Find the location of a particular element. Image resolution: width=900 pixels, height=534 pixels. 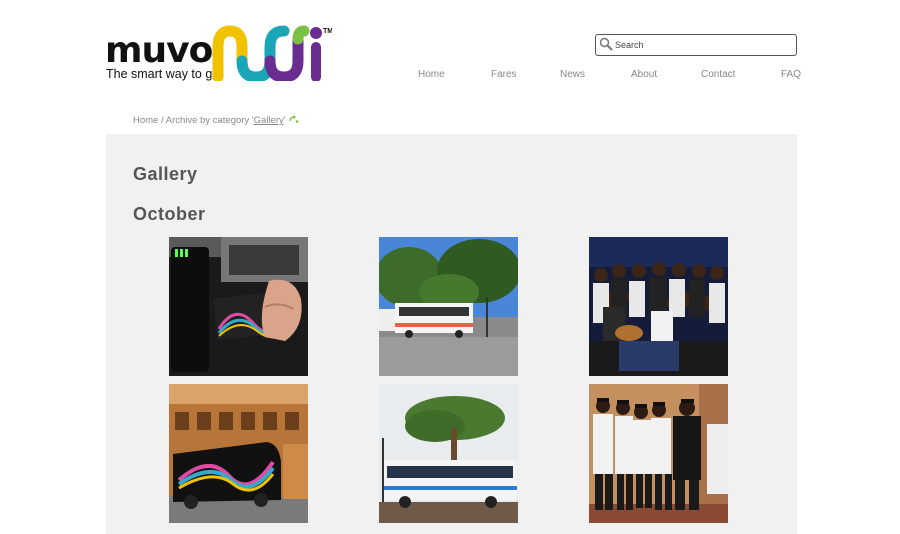

gallery-thumb-bus-tree is located at coordinates (448, 453).